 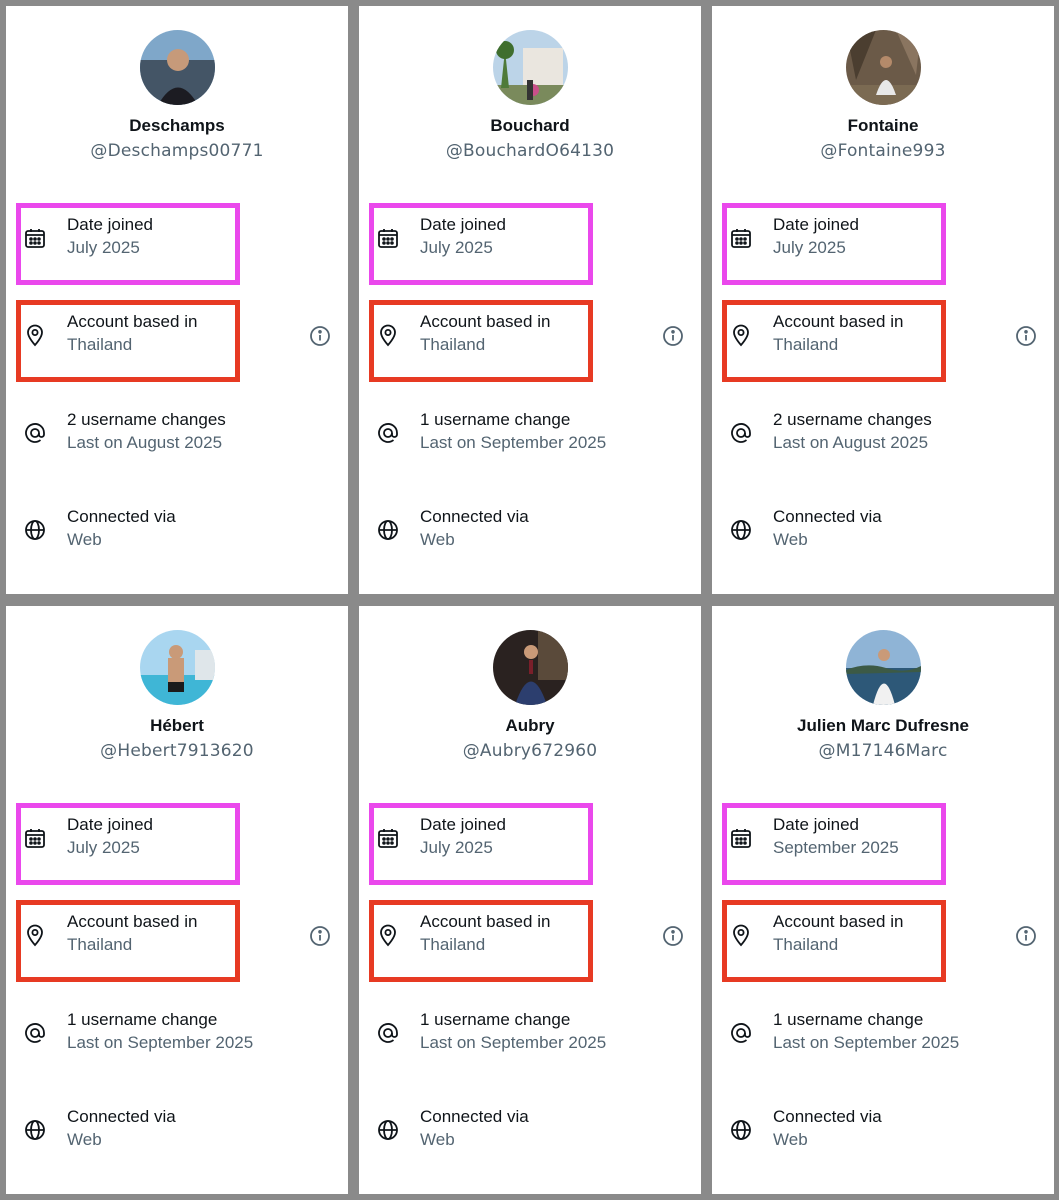 I want to click on username-handle: @Deschamps00771, so click(x=177, y=151).